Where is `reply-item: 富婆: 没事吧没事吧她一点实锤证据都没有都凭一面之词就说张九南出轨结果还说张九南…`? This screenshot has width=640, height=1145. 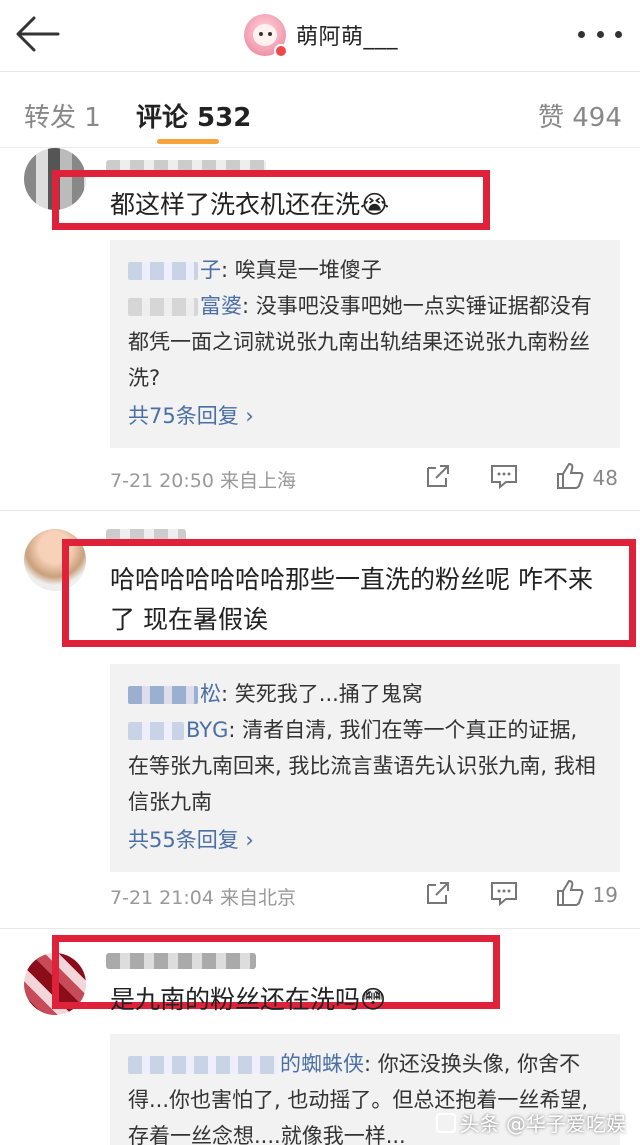
reply-item: 富婆: 没事吧没事吧她一点实锤证据都没有都凭一面之词就说张九南出轨结果还说张九南… is located at coordinates (360, 342).